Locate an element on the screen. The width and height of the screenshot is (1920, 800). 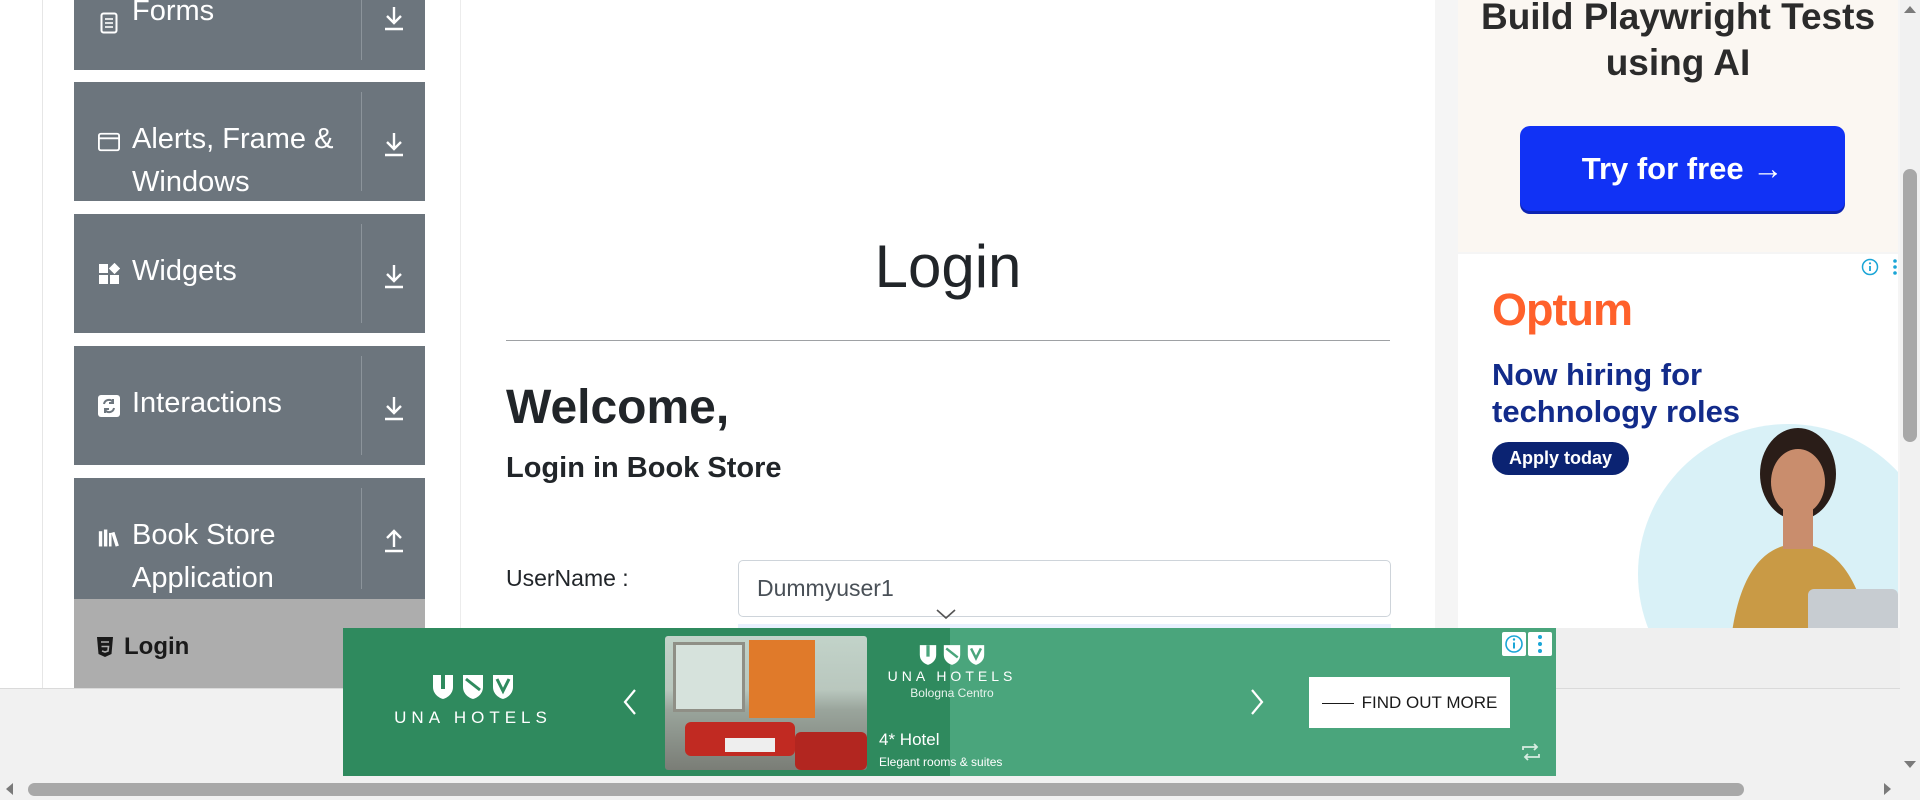
sidebar-group-alerts-frame-windows: Alerts, Frame & Windows is located at coordinates (249, 141).